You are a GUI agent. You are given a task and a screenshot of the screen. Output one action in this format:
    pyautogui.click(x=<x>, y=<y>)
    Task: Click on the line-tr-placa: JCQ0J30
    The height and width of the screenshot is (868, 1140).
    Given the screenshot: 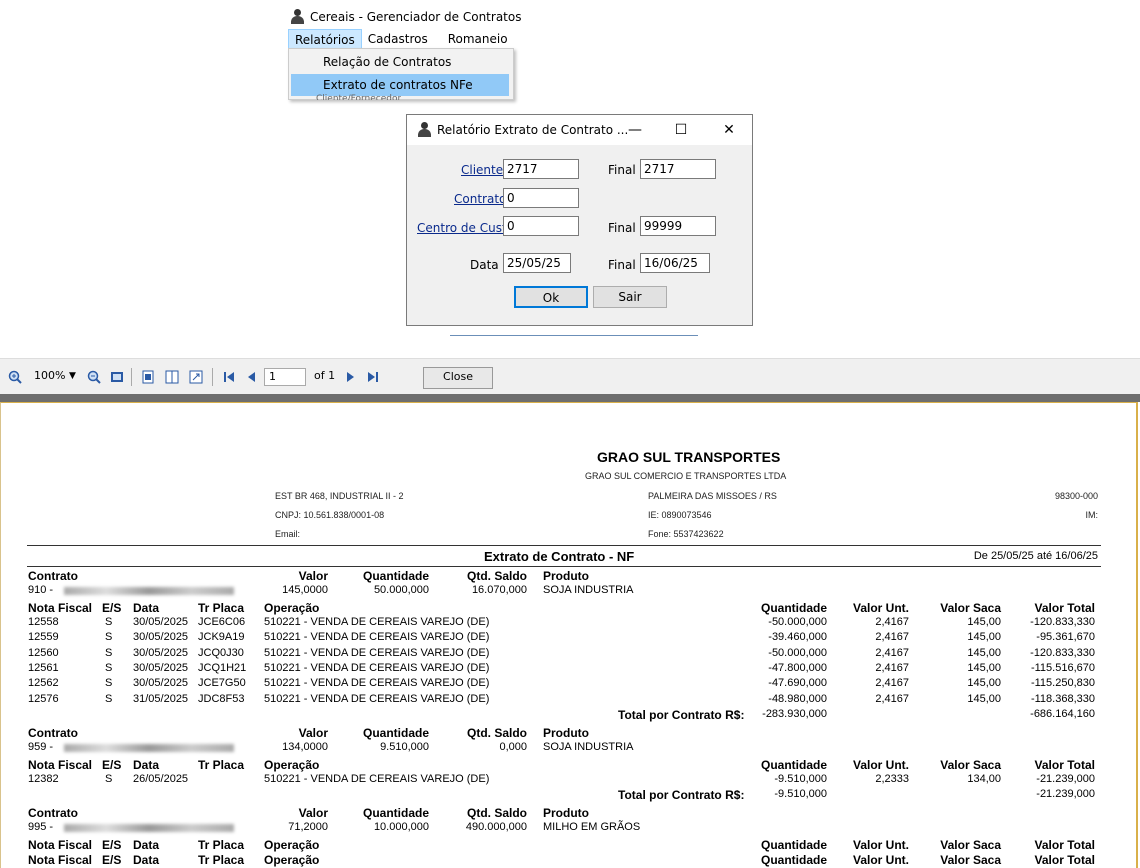 What is the action you would take?
    pyautogui.click(x=221, y=652)
    